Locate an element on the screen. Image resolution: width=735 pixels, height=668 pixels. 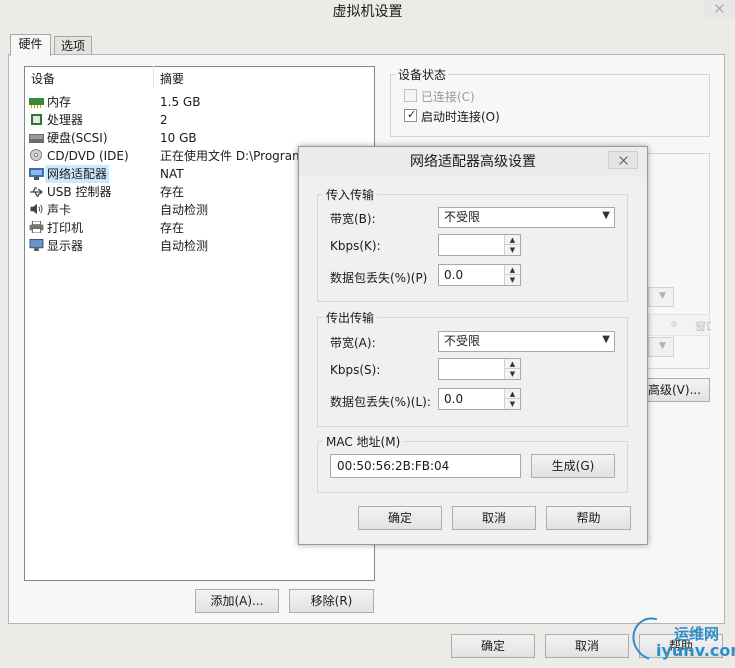
cancel-button: 取消 is located at coordinates (587, 646).